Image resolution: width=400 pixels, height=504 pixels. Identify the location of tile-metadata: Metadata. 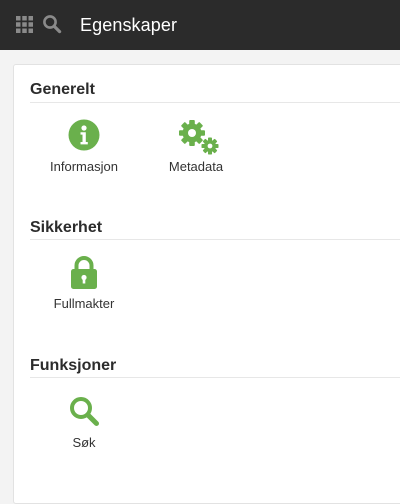
(196, 164).